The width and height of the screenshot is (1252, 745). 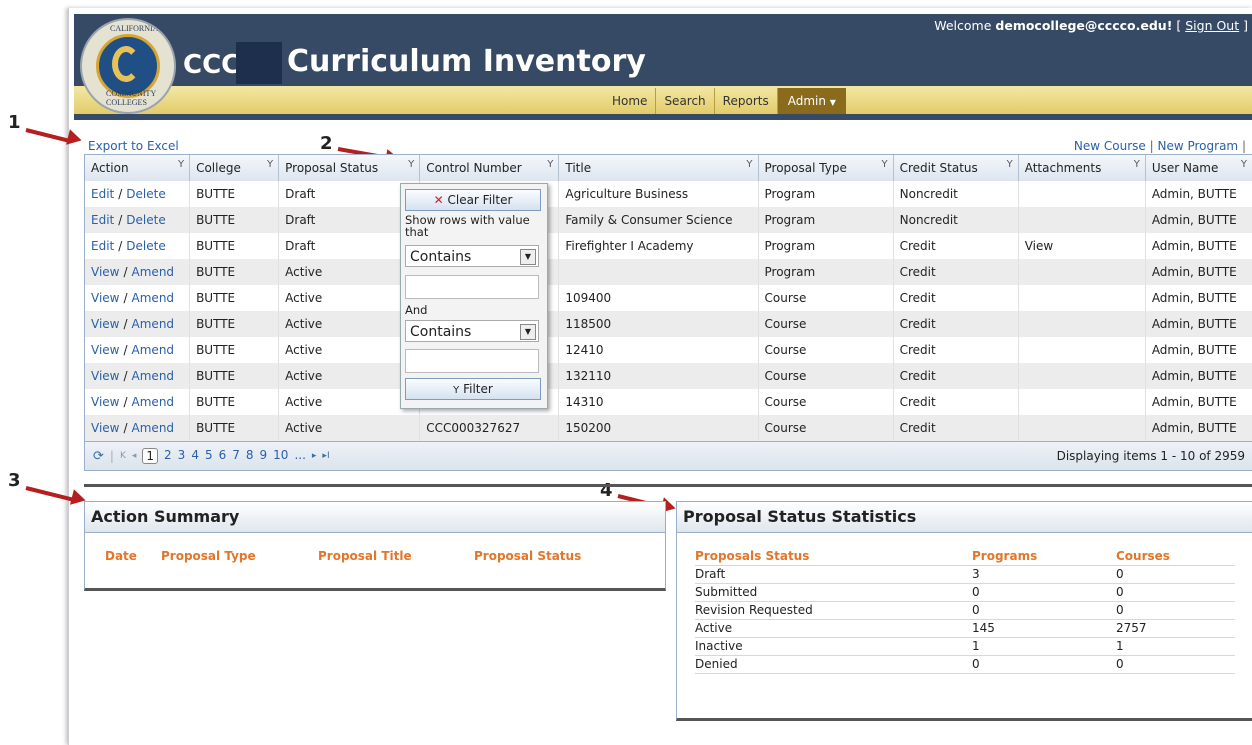 I want to click on cell-proposal-type: Program, so click(x=826, y=220).